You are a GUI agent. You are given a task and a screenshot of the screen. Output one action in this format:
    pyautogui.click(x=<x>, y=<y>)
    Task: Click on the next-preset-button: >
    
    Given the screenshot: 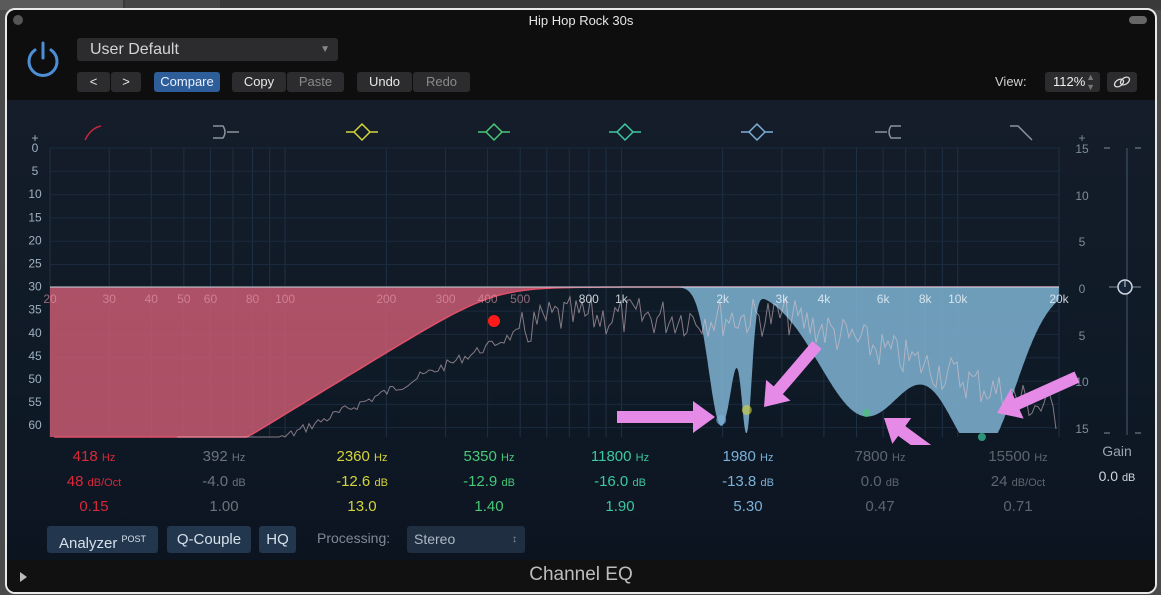 What is the action you would take?
    pyautogui.click(x=126, y=82)
    